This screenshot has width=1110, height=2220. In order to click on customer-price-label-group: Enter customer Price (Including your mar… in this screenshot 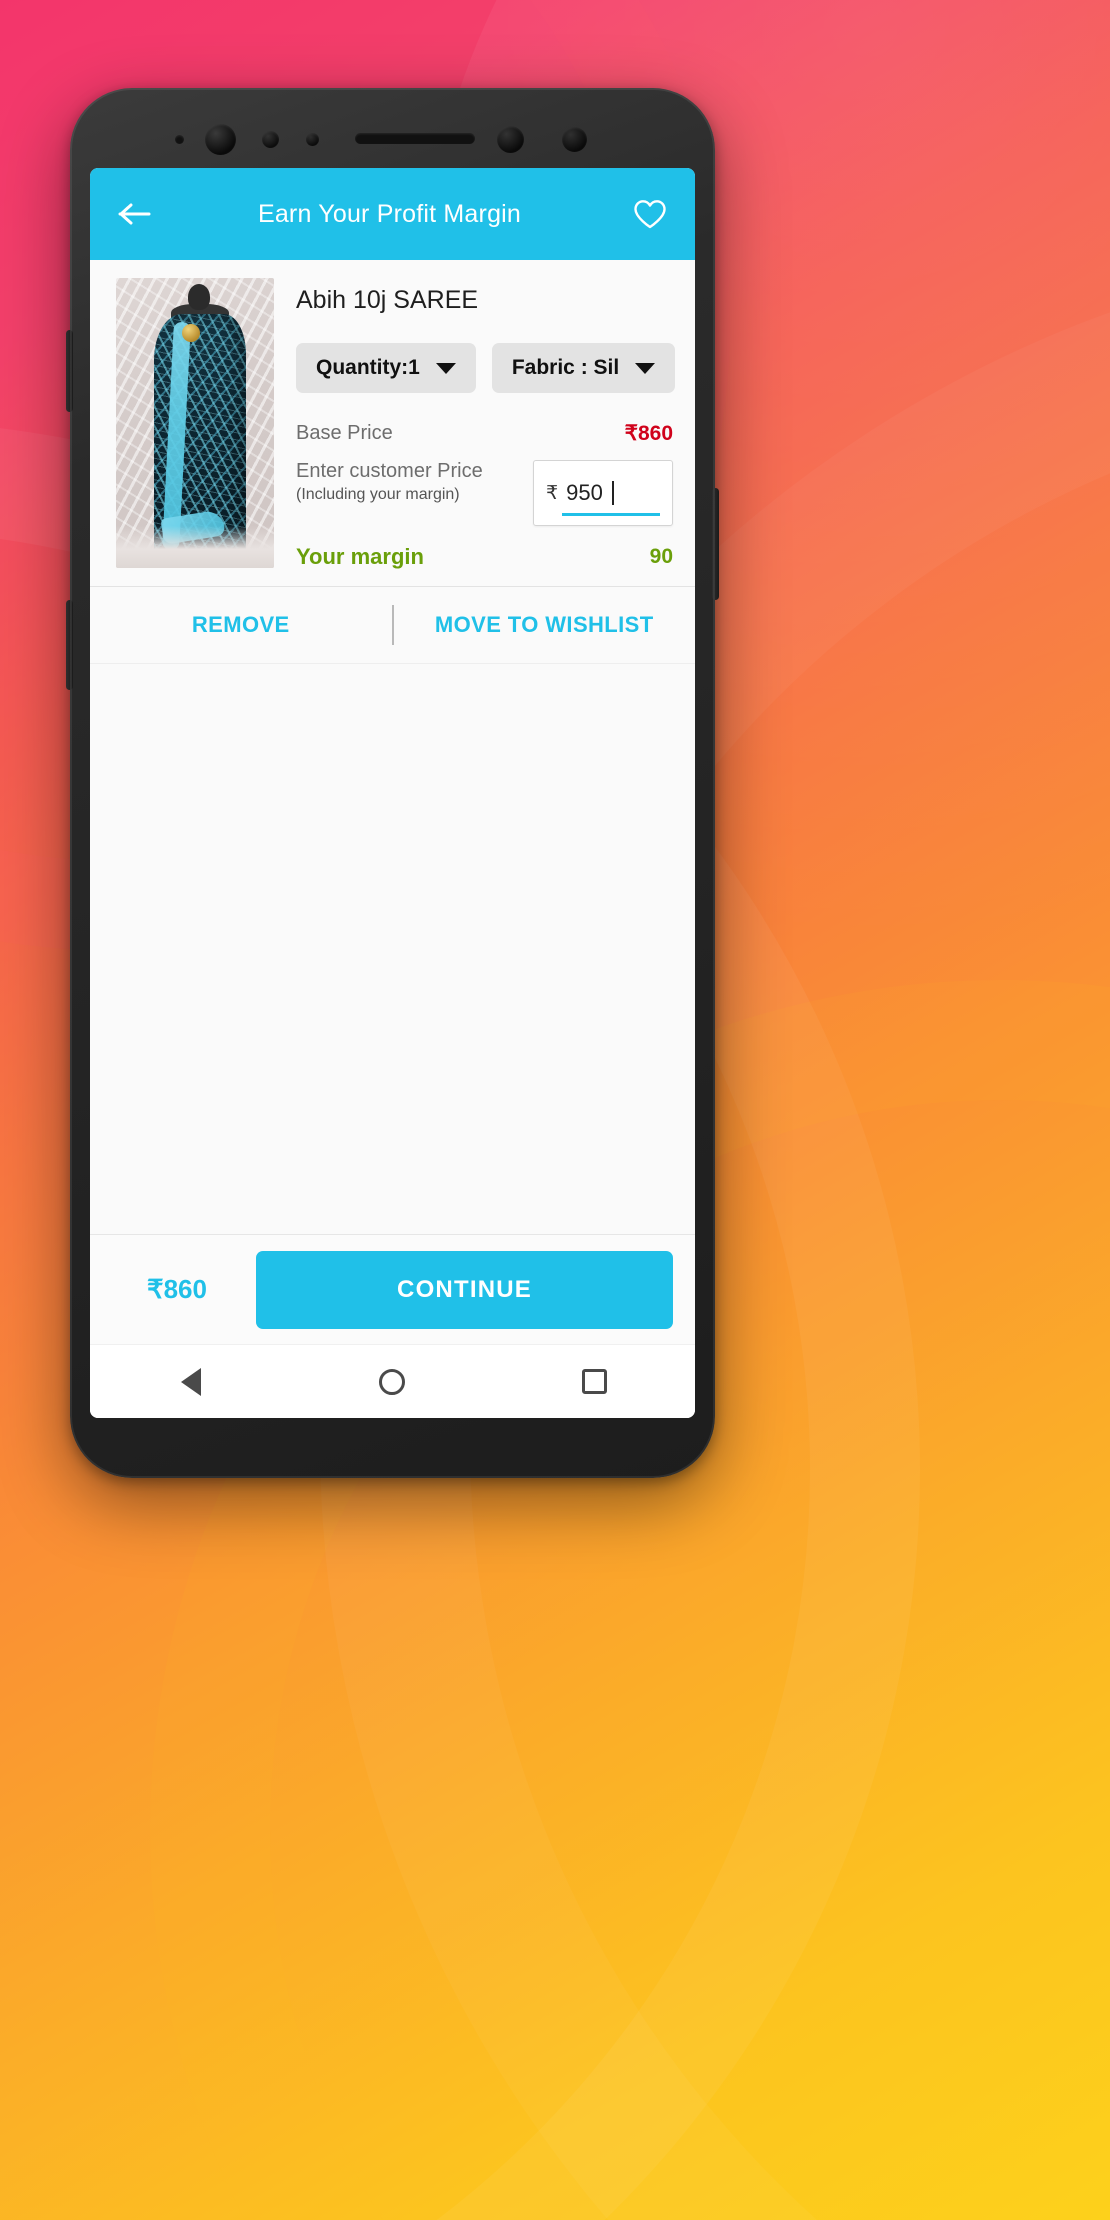, I will do `click(389, 482)`.